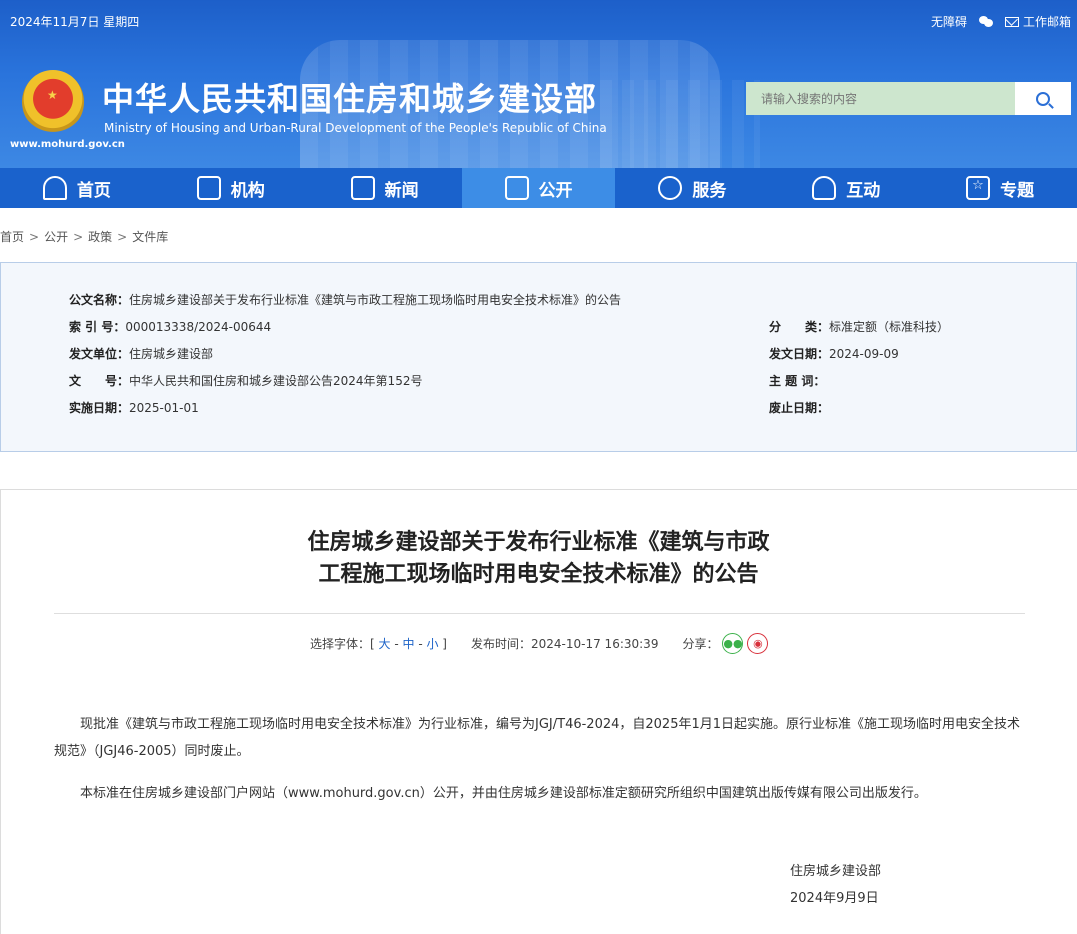 The height and width of the screenshot is (934, 1077). What do you see at coordinates (799, 408) in the screenshot?
I see `meta-repeal-date: 废止日期：` at bounding box center [799, 408].